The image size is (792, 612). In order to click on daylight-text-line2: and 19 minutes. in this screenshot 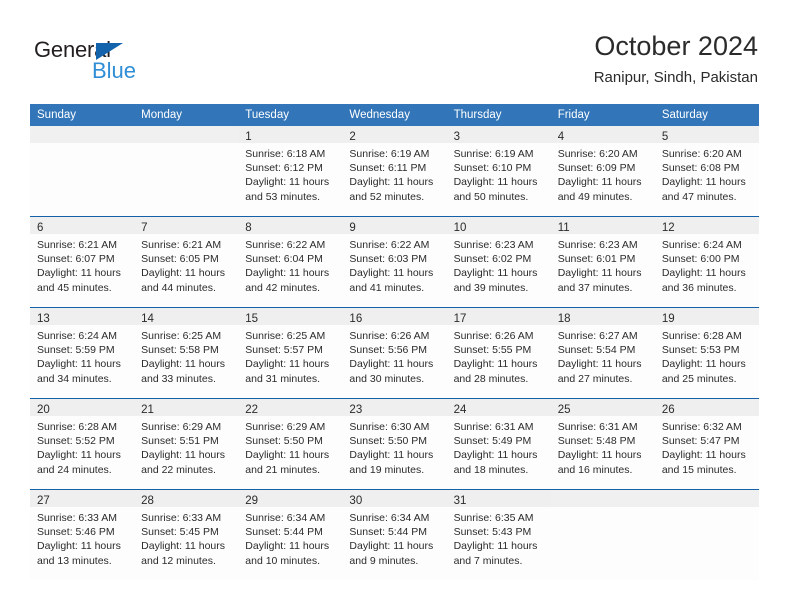, I will do `click(387, 469)`.